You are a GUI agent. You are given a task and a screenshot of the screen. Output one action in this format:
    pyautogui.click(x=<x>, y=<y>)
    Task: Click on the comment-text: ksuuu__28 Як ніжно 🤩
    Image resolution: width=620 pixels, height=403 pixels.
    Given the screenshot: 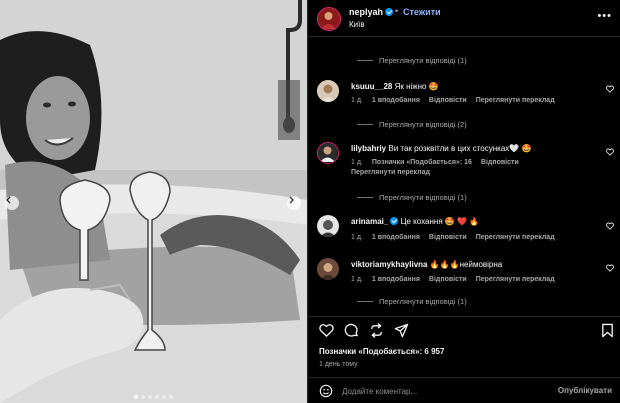 What is the action you would take?
    pyautogui.click(x=395, y=86)
    